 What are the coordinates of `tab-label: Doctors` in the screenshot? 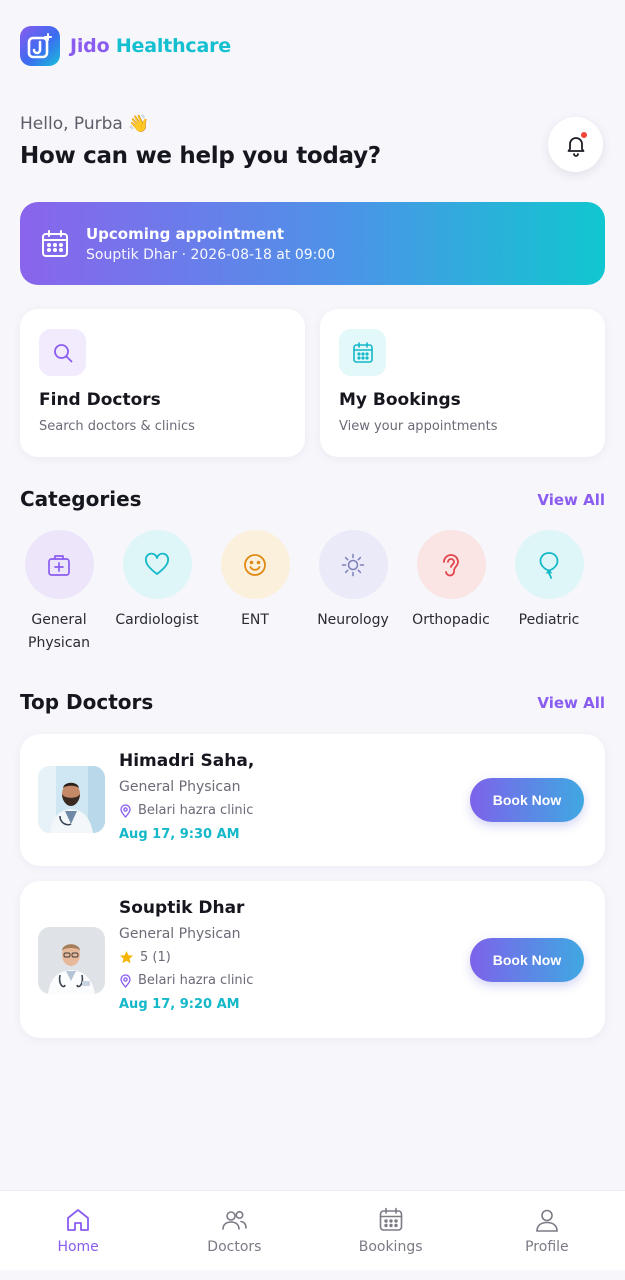 It's located at (234, 1247).